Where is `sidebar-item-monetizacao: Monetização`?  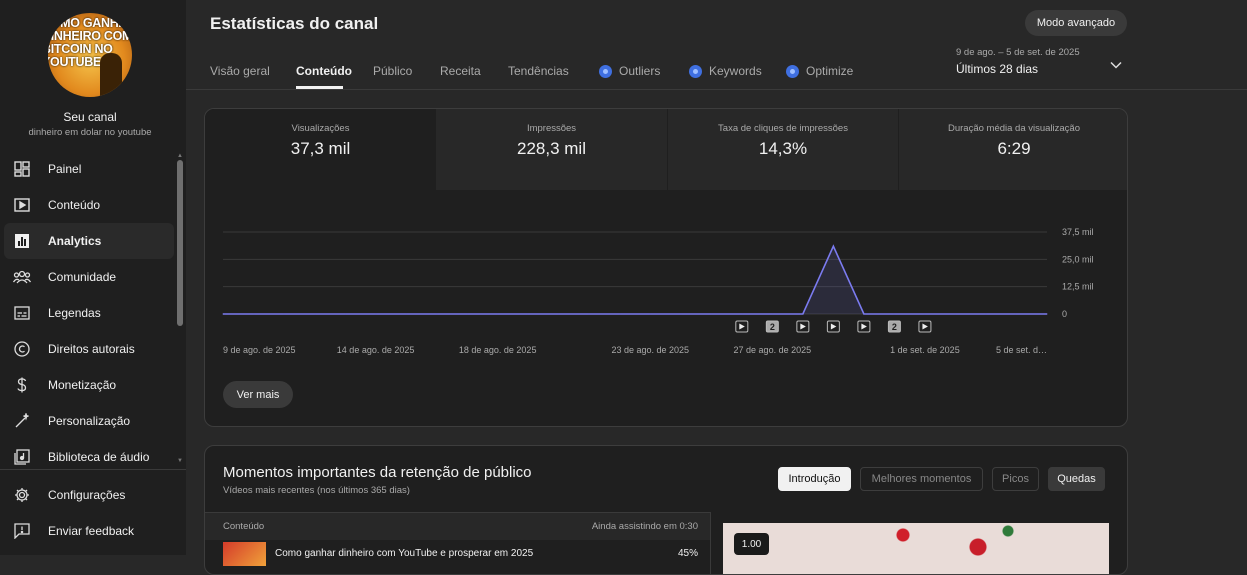 sidebar-item-monetizacao: Monetização is located at coordinates (89, 385).